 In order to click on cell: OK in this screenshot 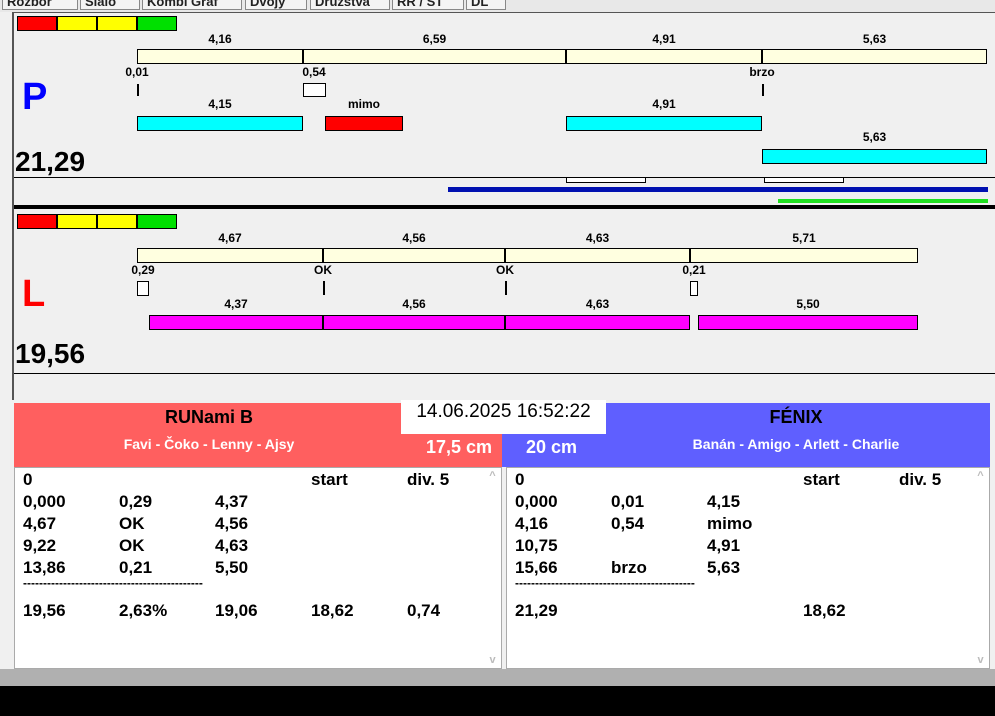, I will do `click(132, 523)`.